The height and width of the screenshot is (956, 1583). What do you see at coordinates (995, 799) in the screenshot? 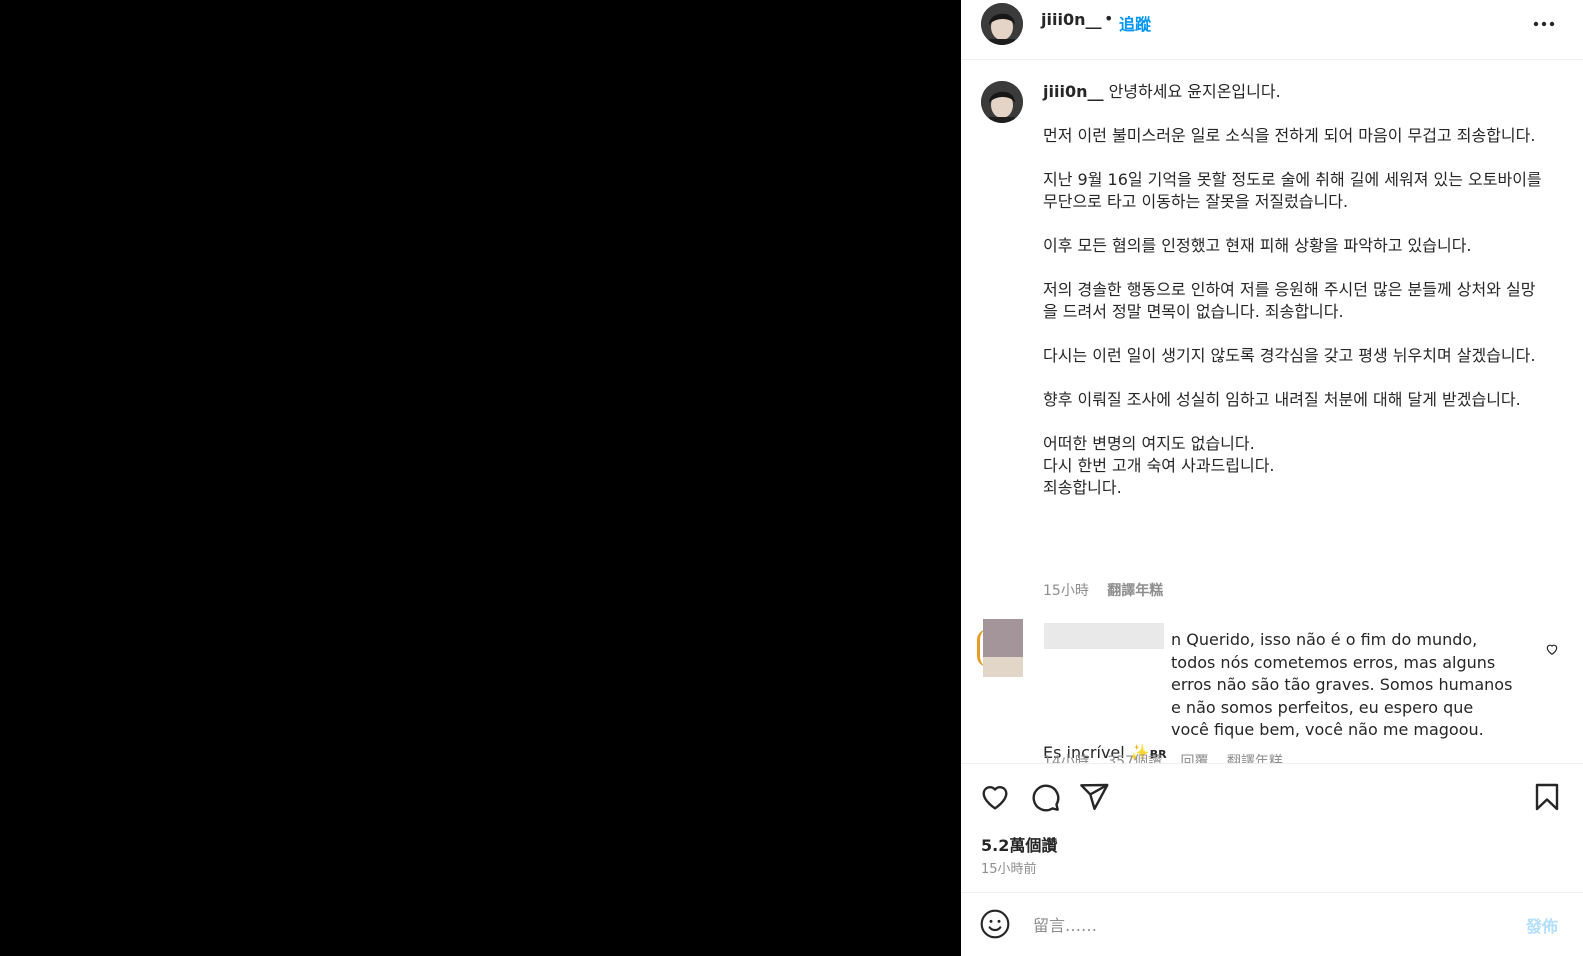
I see `like-heart-icon` at bounding box center [995, 799].